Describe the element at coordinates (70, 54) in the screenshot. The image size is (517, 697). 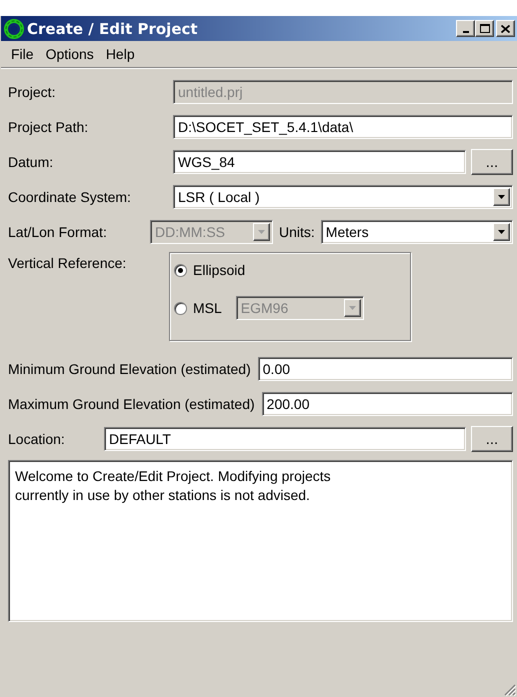
I see `menu-item: Options` at that location.